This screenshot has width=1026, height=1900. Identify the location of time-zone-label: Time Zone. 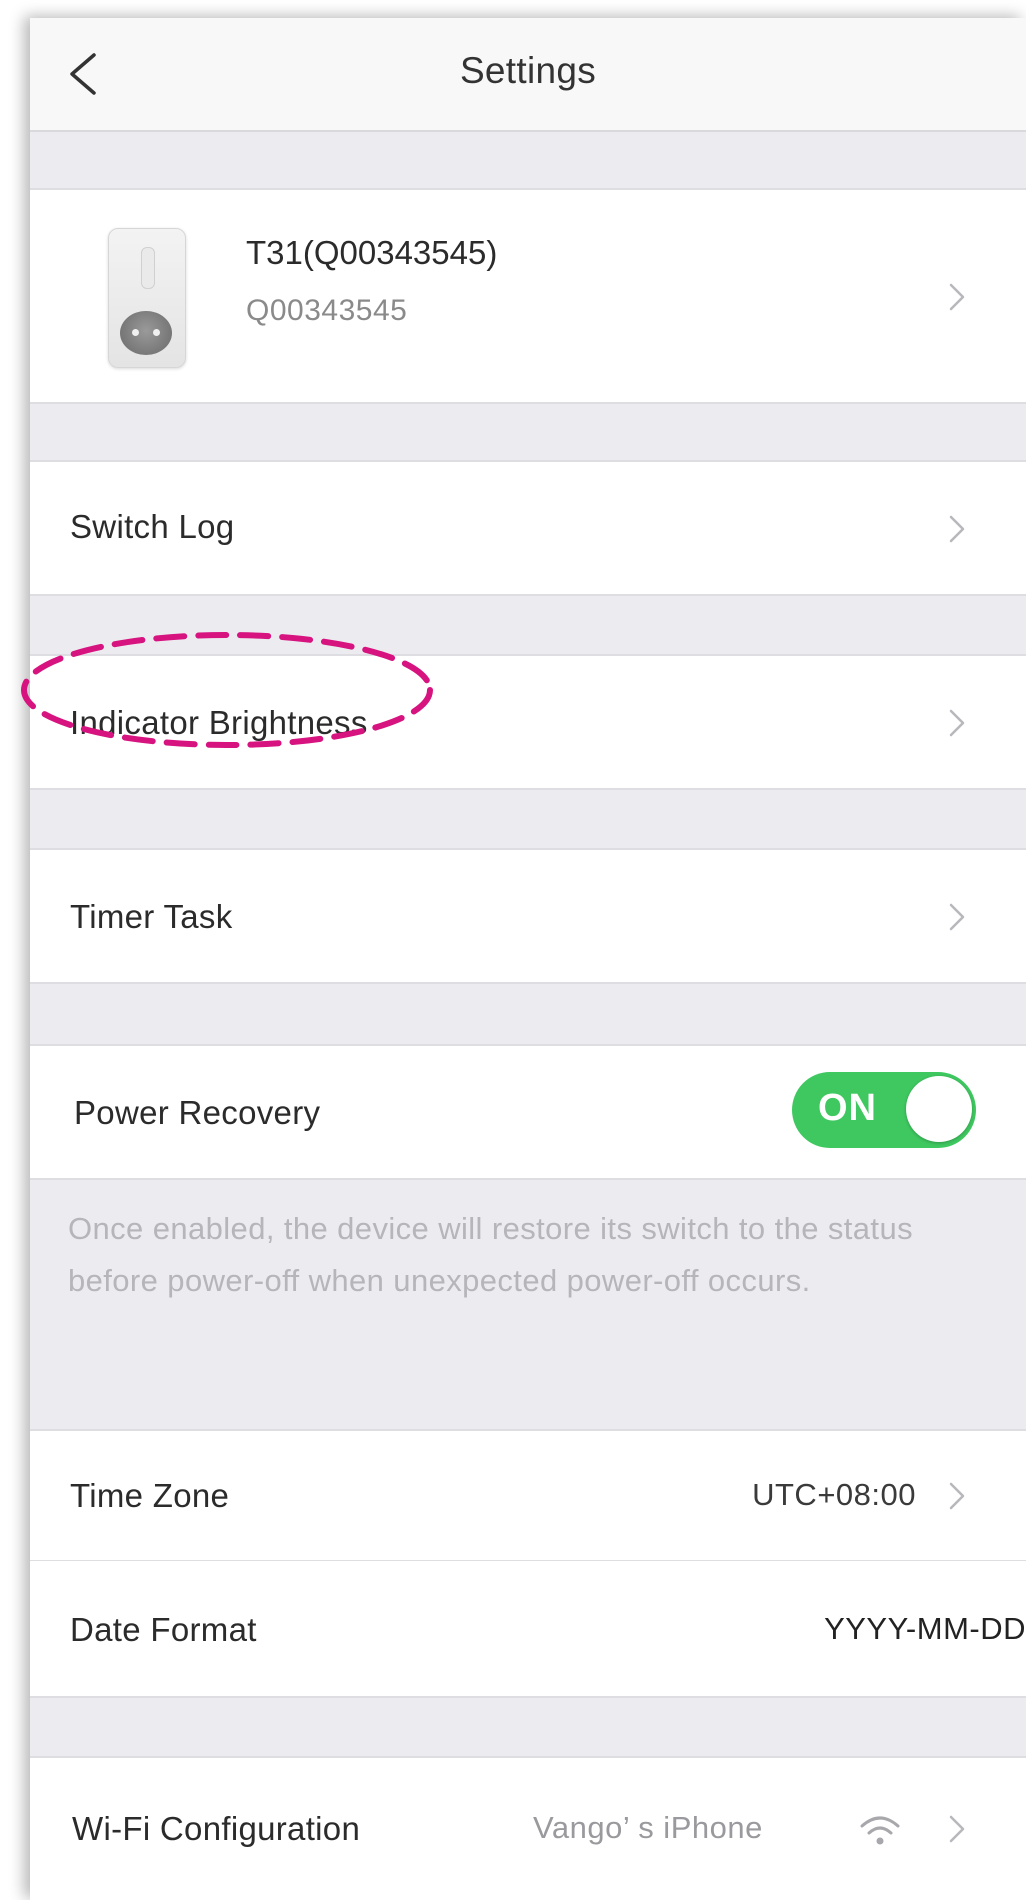
(150, 1495).